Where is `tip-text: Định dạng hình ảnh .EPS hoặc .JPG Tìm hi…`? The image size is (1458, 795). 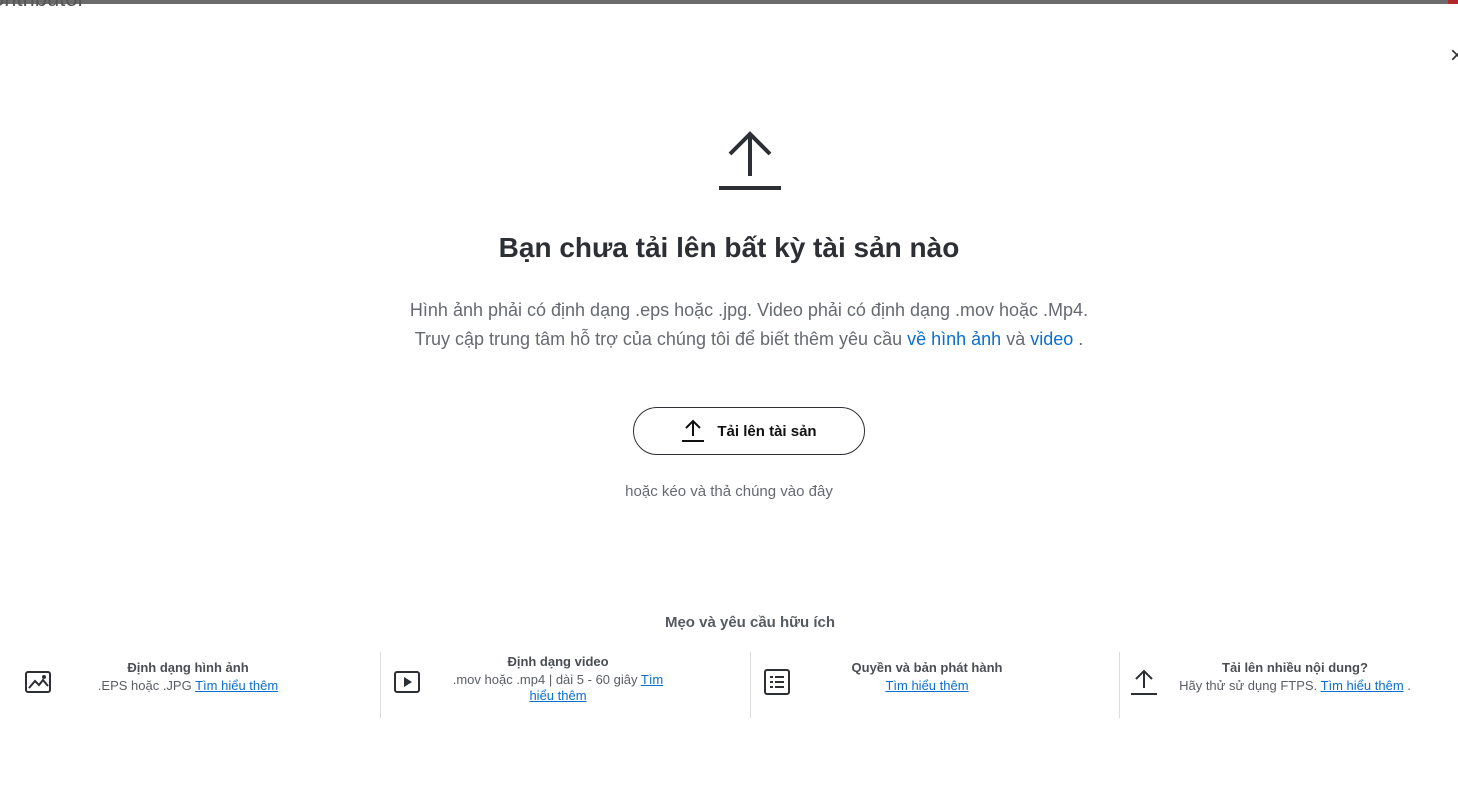
tip-text: Định dạng hình ảnh .EPS hoặc .JPG Tìm hi… is located at coordinates (188, 677).